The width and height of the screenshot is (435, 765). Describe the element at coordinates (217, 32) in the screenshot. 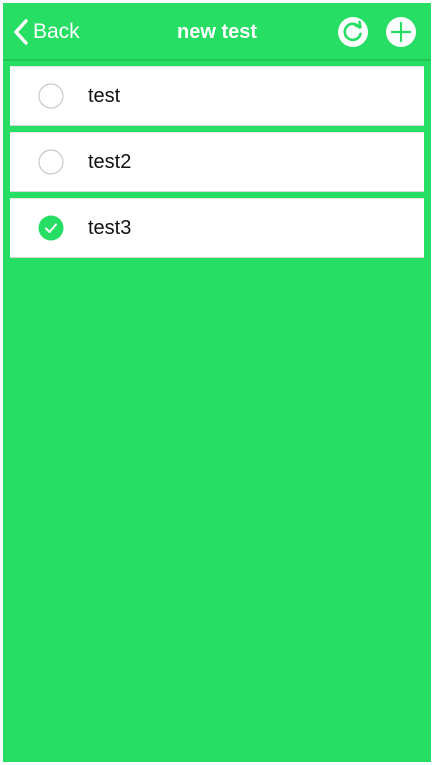

I see `navigation-bar: Back new test` at that location.